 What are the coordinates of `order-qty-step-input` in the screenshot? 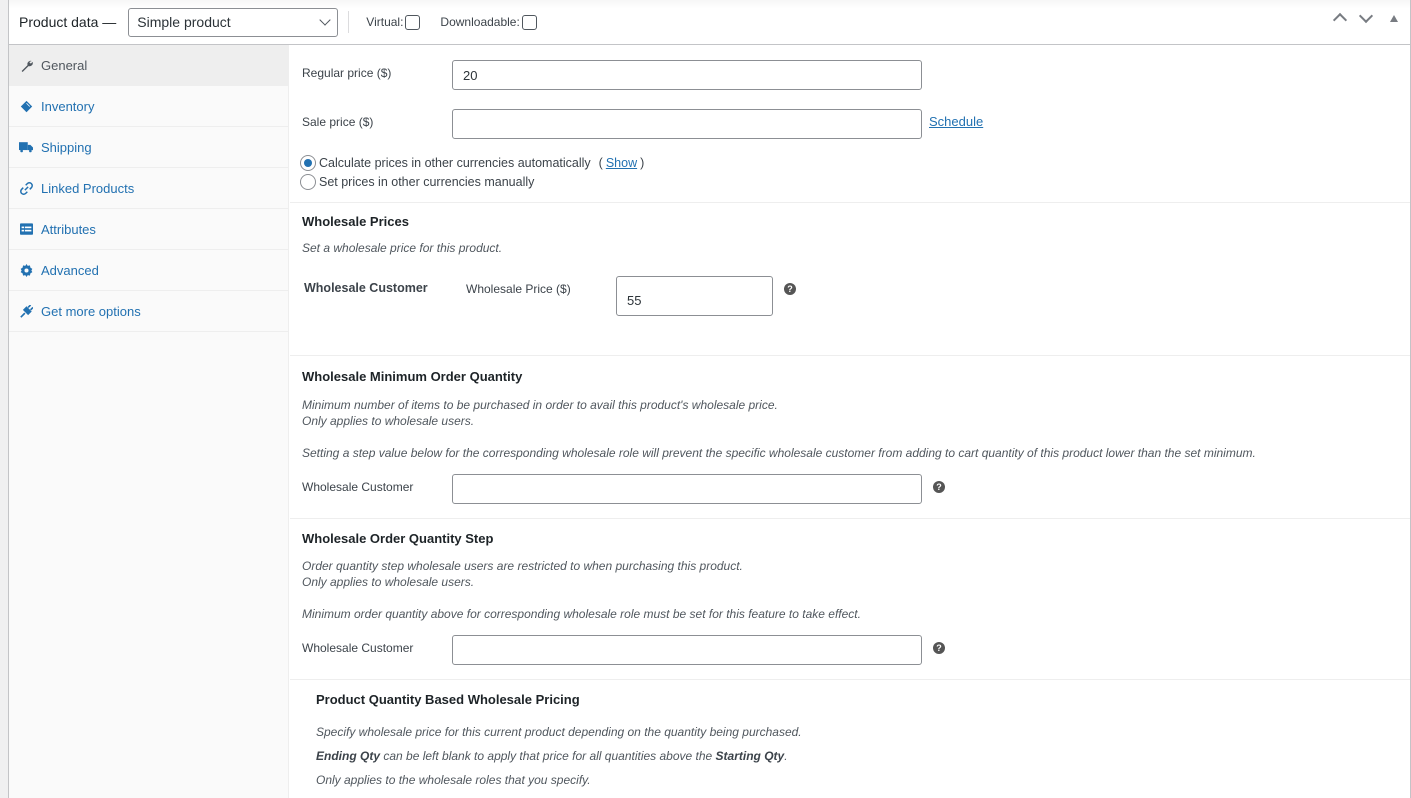 It's located at (687, 650).